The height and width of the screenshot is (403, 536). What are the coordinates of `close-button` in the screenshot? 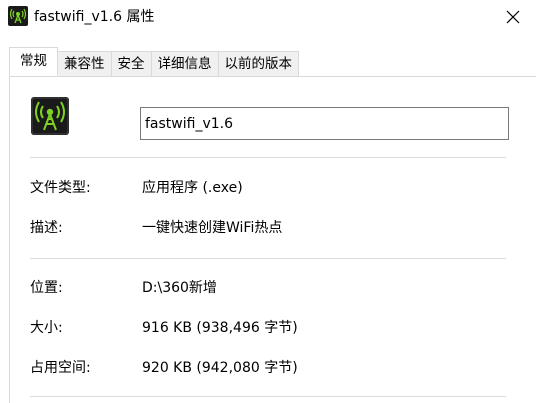 It's located at (513, 16).